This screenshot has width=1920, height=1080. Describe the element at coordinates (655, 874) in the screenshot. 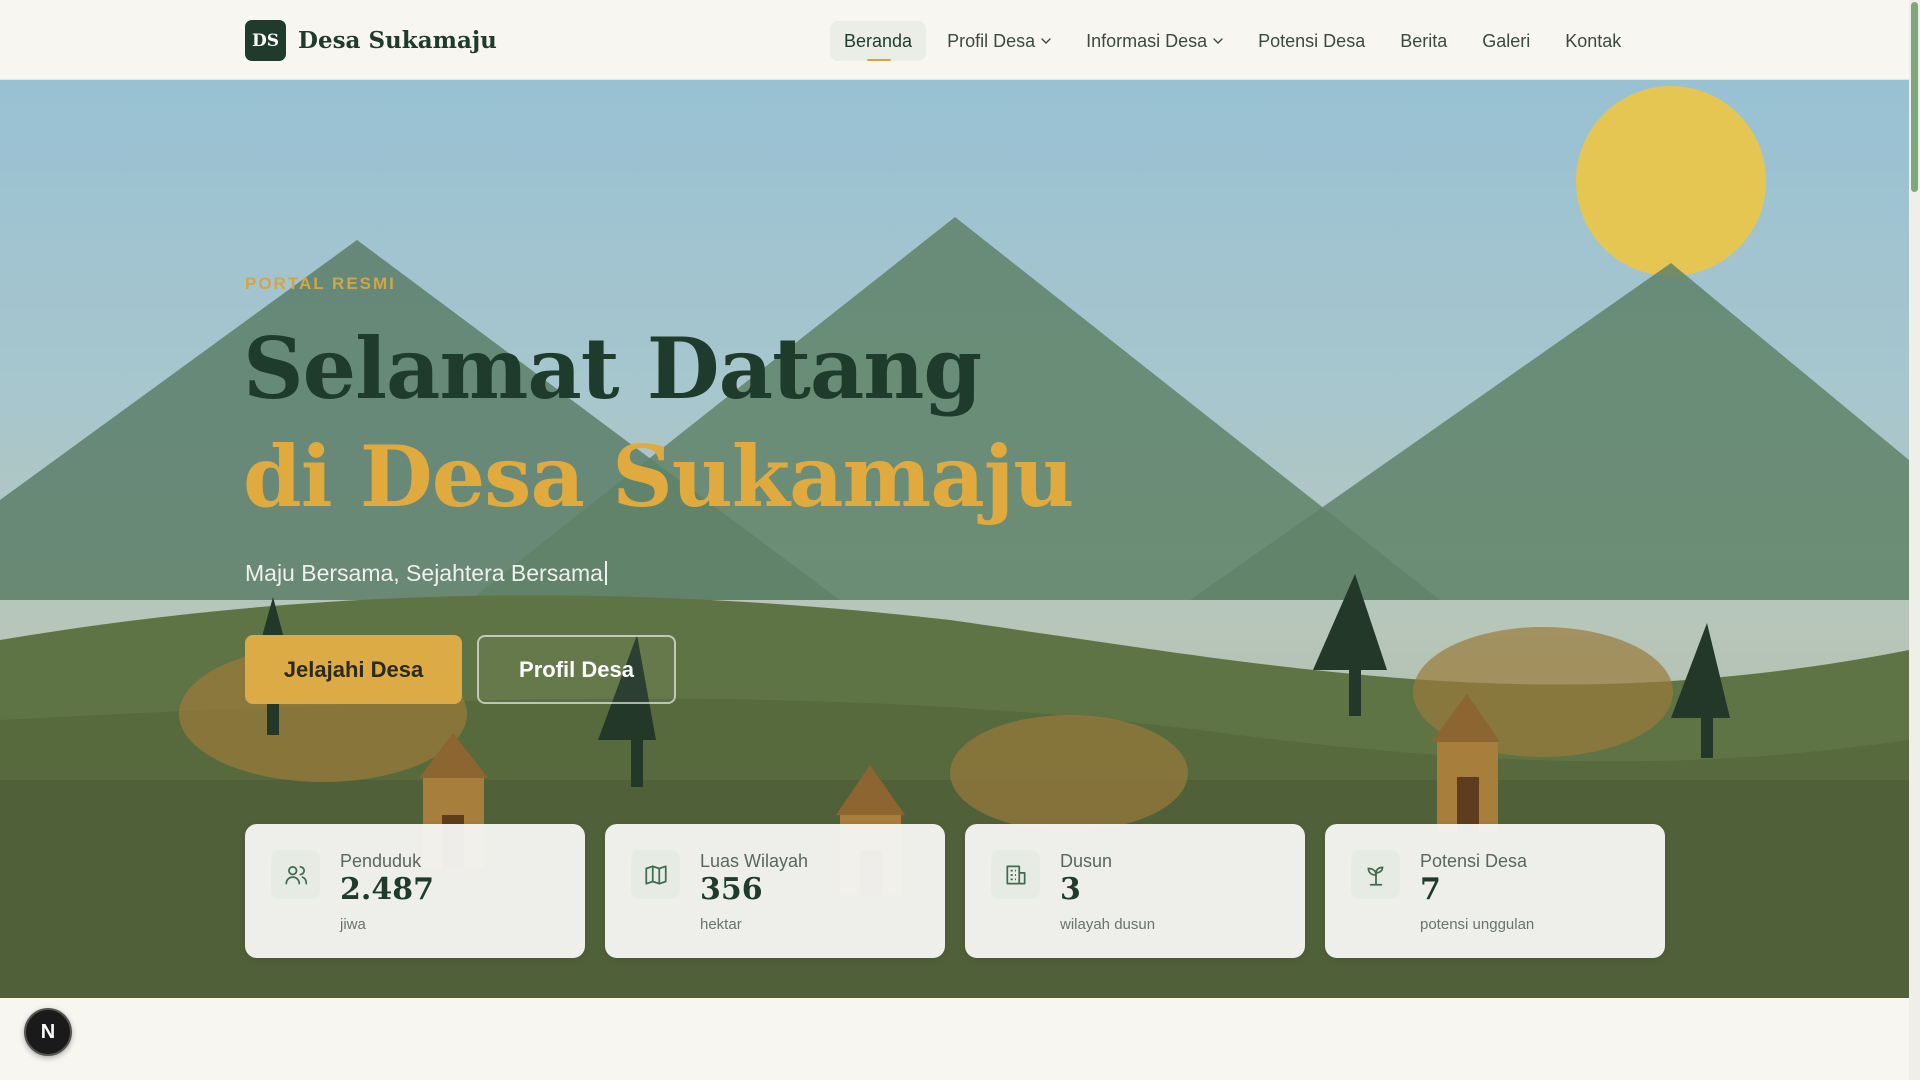

I see `map-icon` at that location.